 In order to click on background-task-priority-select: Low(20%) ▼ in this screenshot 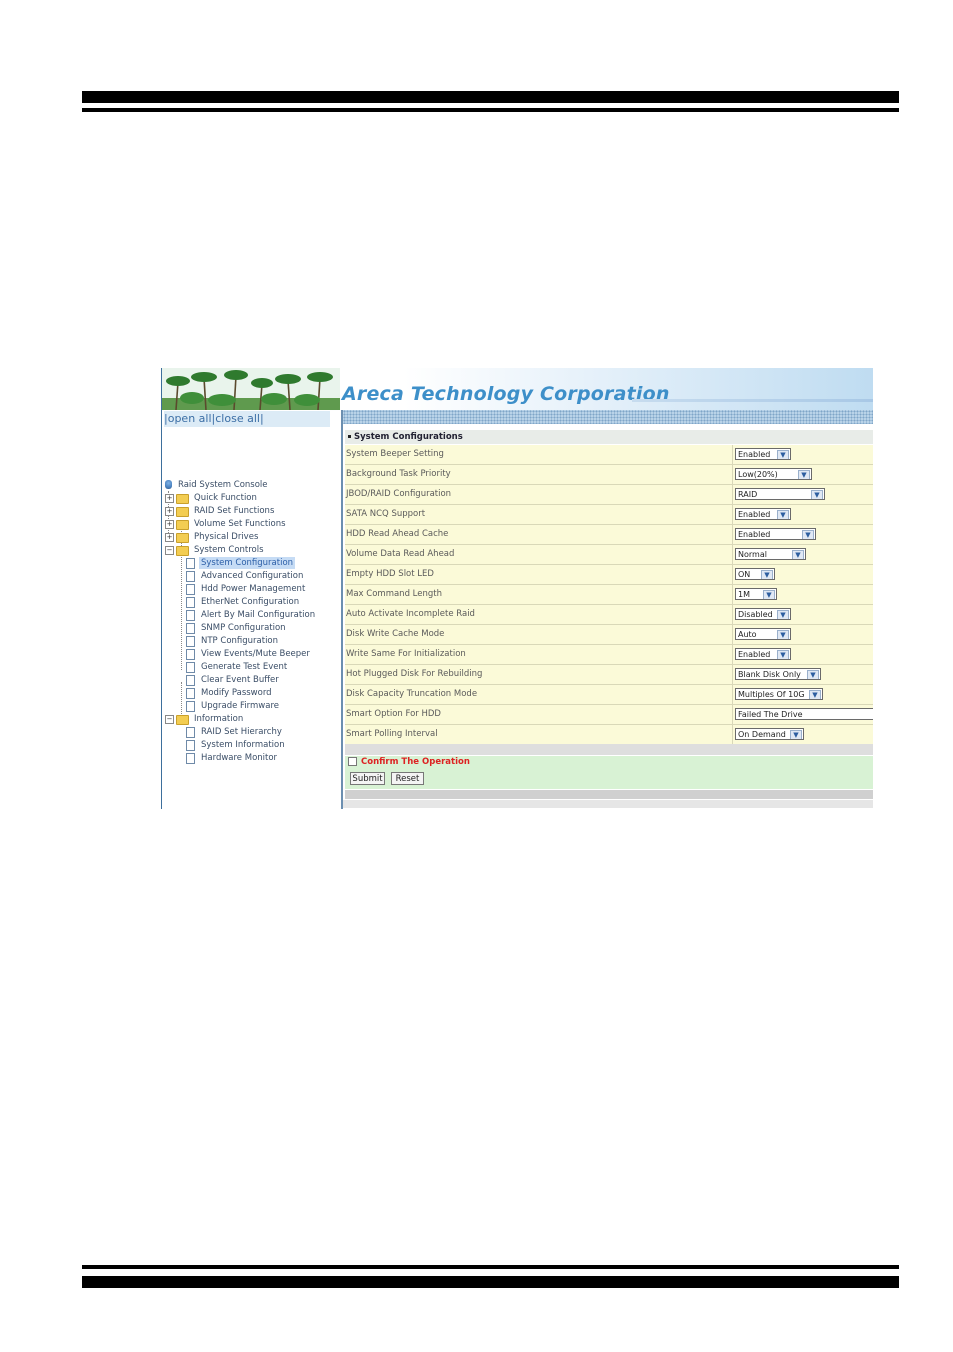, I will do `click(773, 474)`.